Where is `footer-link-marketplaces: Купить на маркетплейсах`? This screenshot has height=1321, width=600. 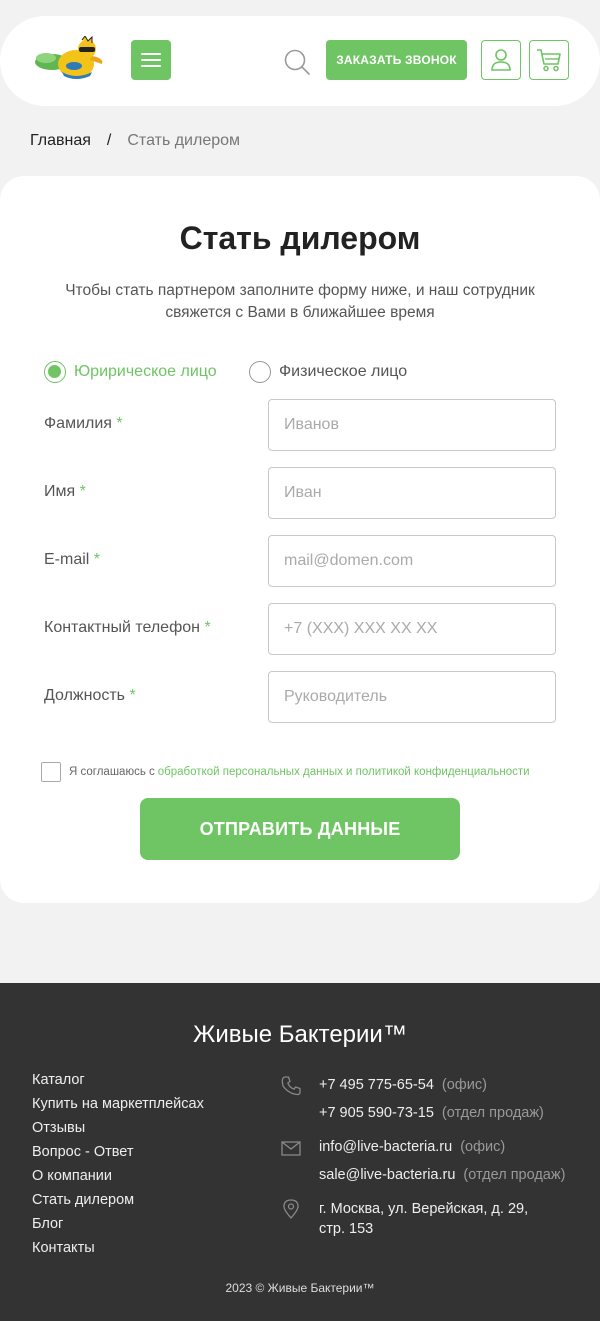 footer-link-marketplaces: Купить на маркетплейсах is located at coordinates (118, 1104).